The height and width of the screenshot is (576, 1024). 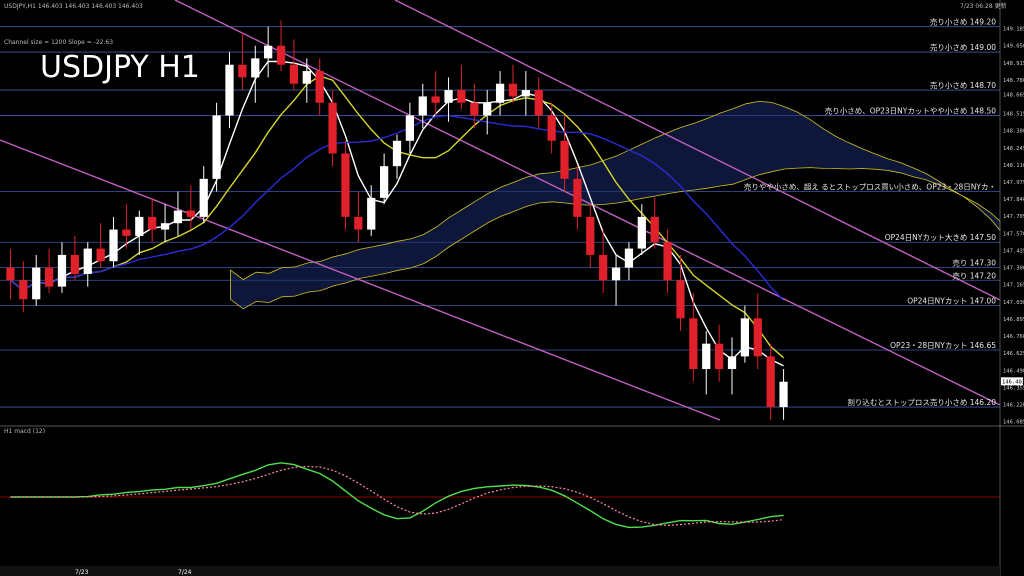 What do you see at coordinates (951, 301) in the screenshot?
I see `level-label: OP24日NYカット 147.00` at bounding box center [951, 301].